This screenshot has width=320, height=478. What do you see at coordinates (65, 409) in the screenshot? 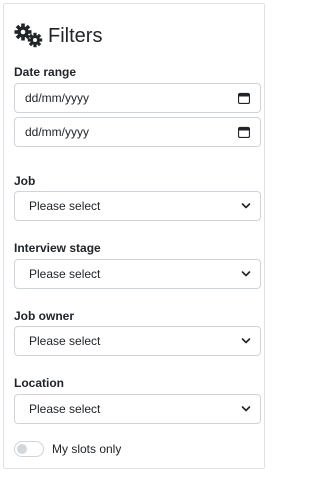
I see `location-select-value: Please select` at bounding box center [65, 409].